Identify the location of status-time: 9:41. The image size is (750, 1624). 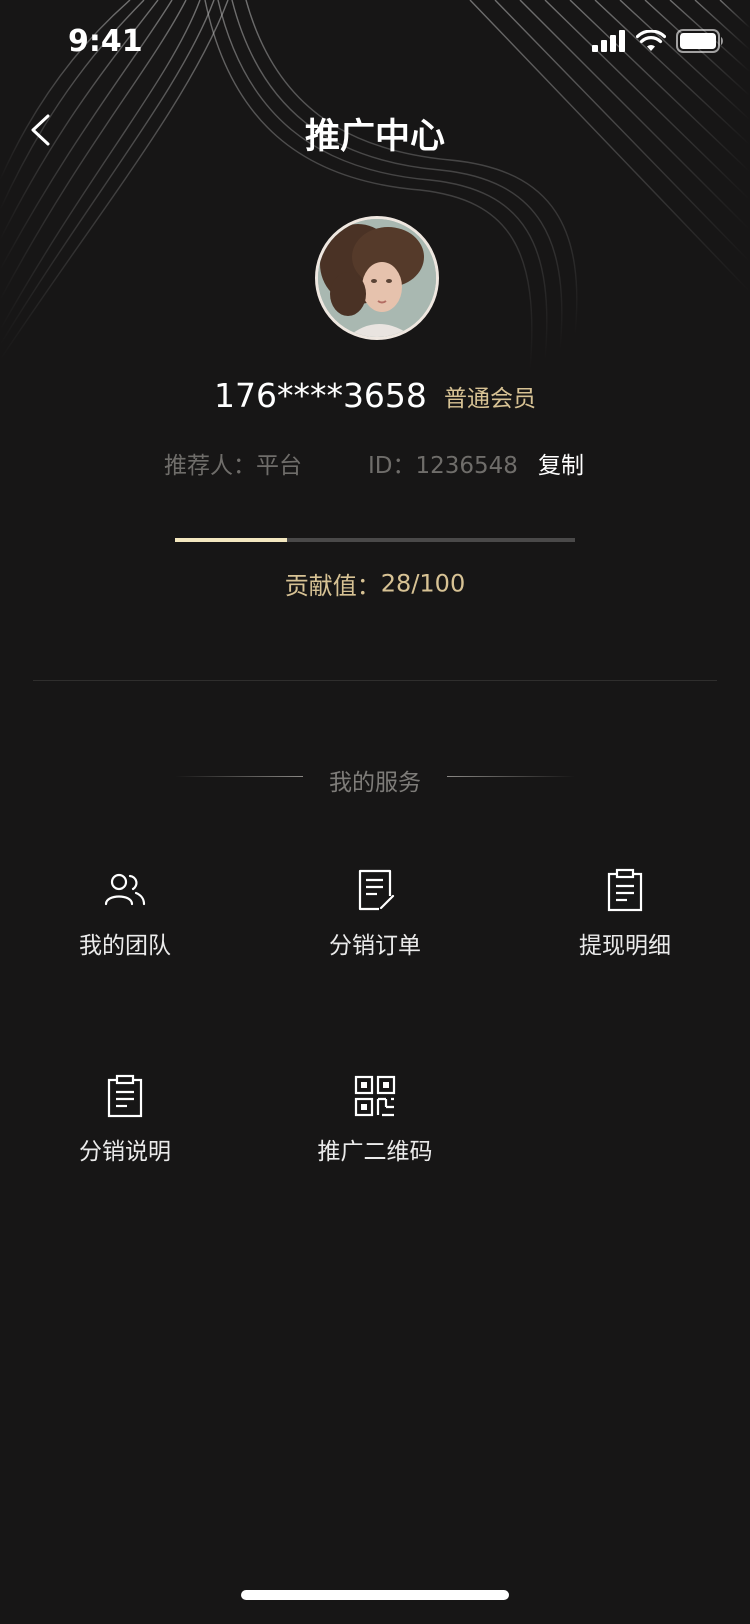
(105, 41).